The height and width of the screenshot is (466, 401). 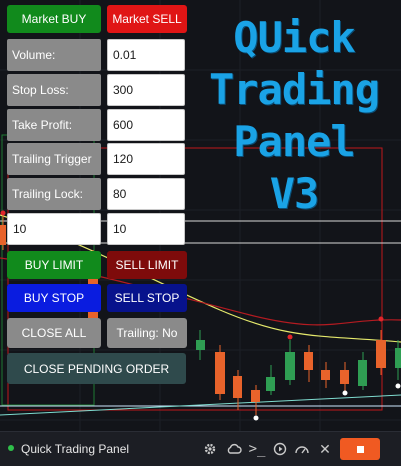 I want to click on pending-buy-distance-input: 10, so click(x=54, y=229).